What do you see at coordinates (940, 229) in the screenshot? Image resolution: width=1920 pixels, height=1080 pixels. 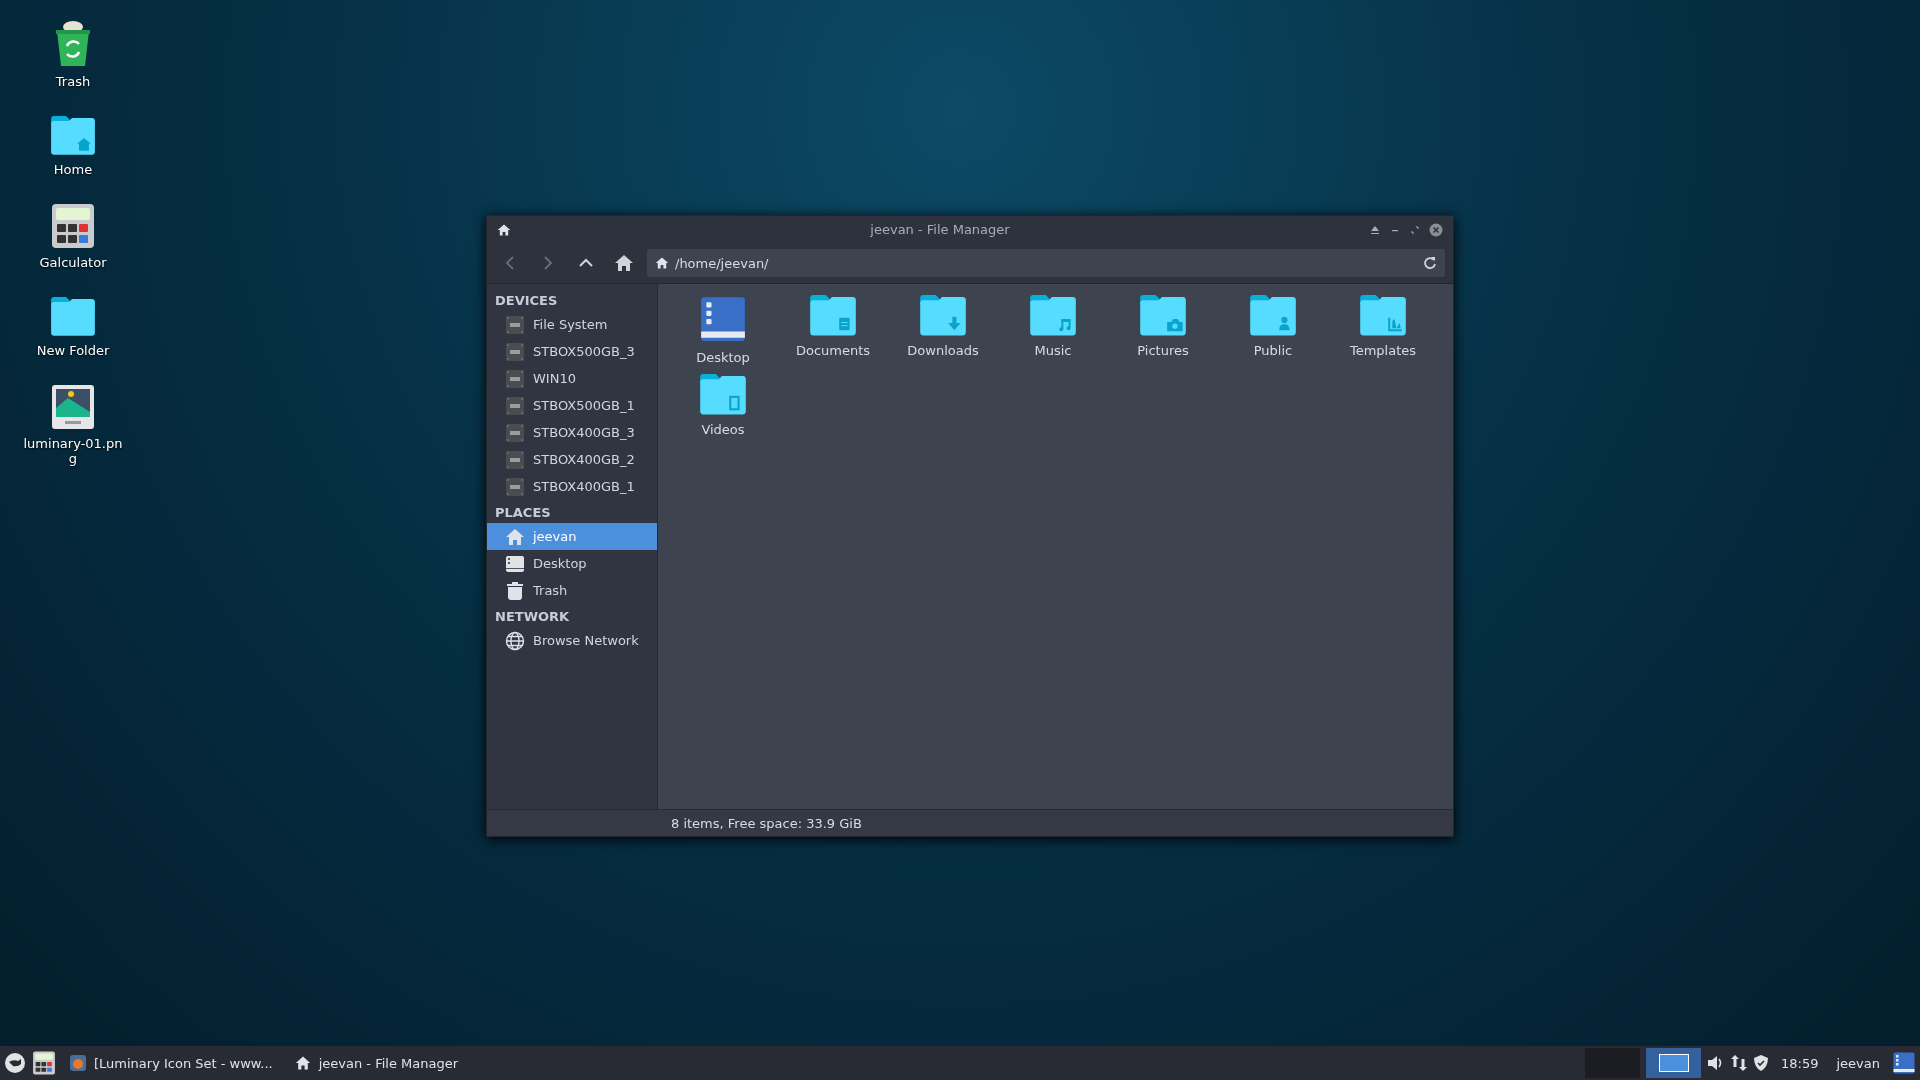 I see `window-title: jeevan - File Manager` at bounding box center [940, 229].